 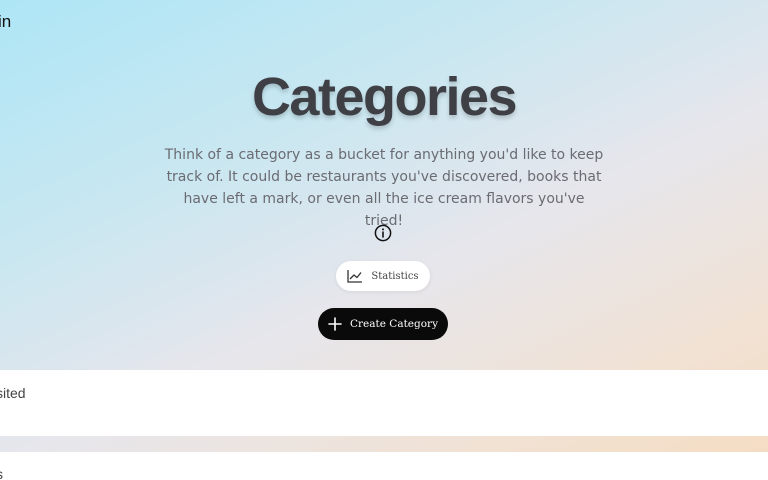 What do you see at coordinates (384, 97) in the screenshot?
I see `page-title: Categories` at bounding box center [384, 97].